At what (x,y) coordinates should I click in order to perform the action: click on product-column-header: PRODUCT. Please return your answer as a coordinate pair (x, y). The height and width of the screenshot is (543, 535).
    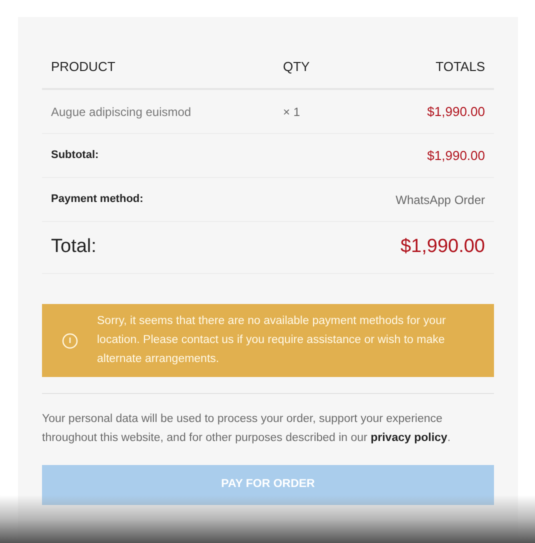
    Looking at the image, I should click on (83, 67).